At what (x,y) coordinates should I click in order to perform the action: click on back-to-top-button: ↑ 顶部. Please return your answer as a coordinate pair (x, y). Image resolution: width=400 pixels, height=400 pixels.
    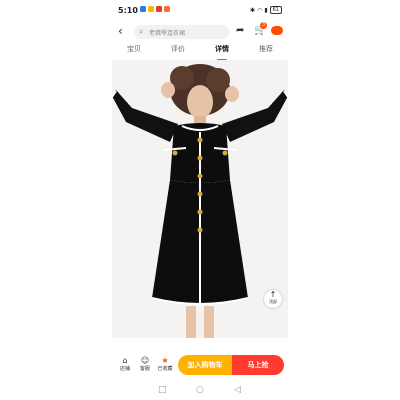
    Looking at the image, I should click on (273, 299).